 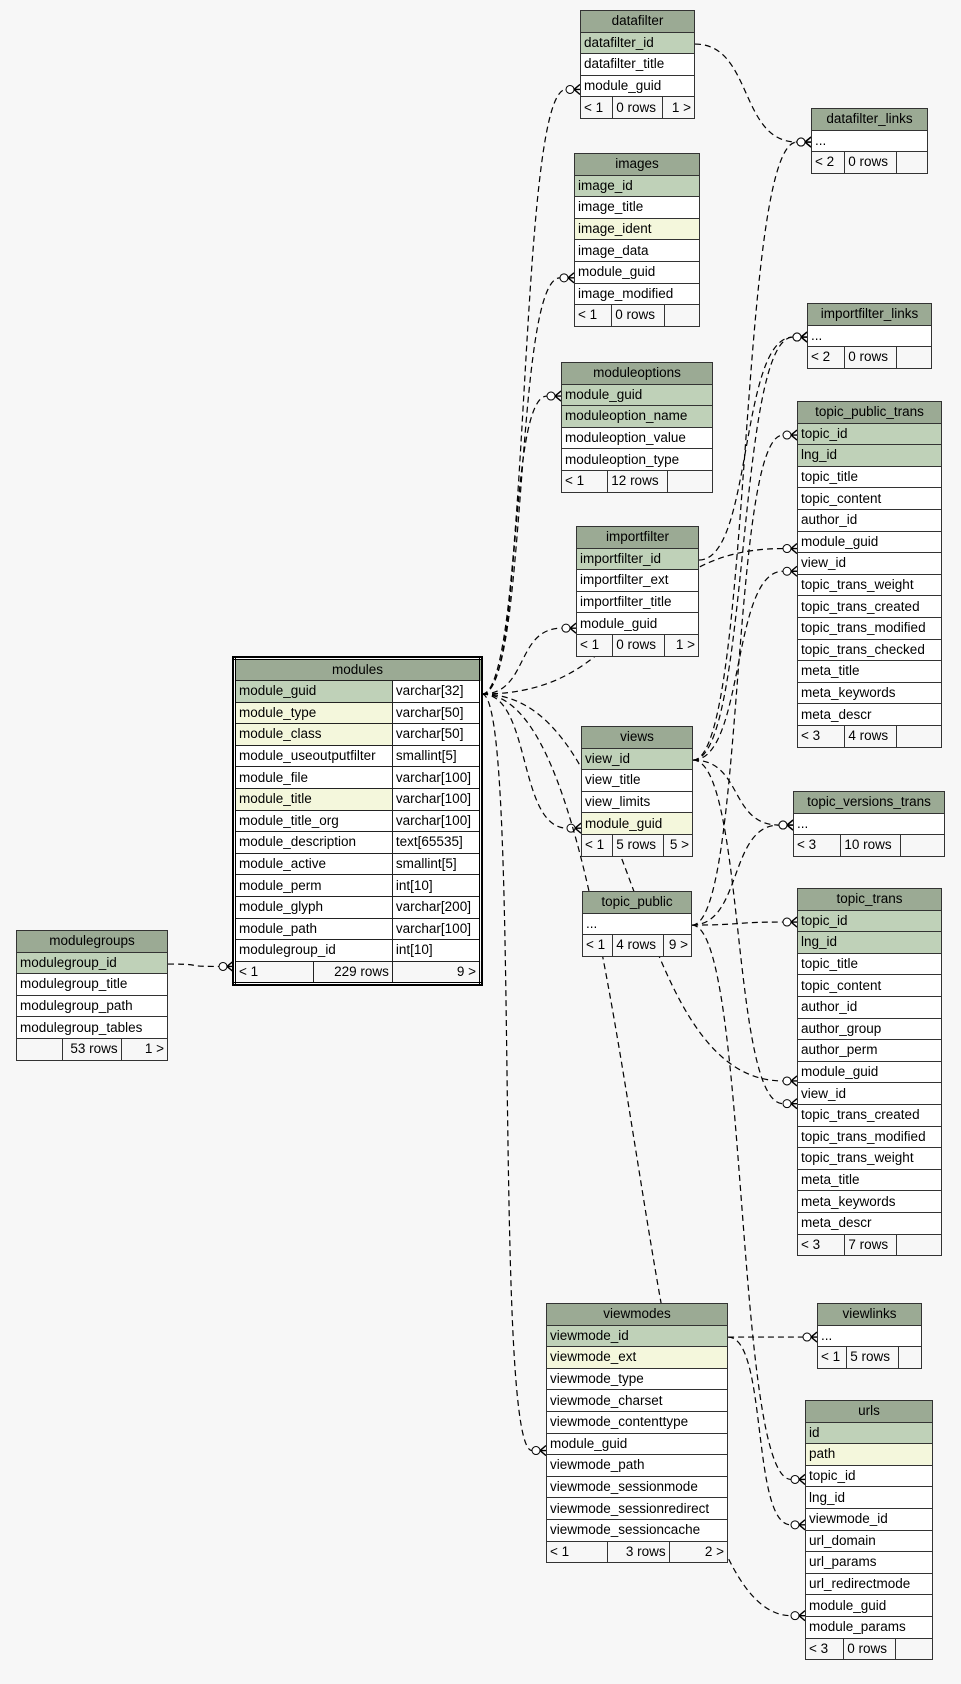 I want to click on column-name: path, so click(x=869, y=1454).